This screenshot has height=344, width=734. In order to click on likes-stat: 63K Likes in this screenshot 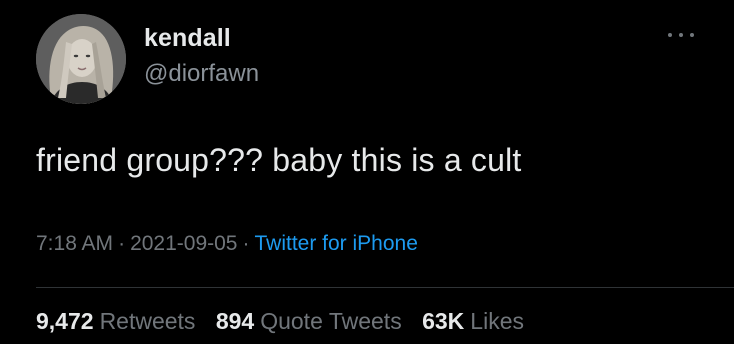, I will do `click(473, 321)`.